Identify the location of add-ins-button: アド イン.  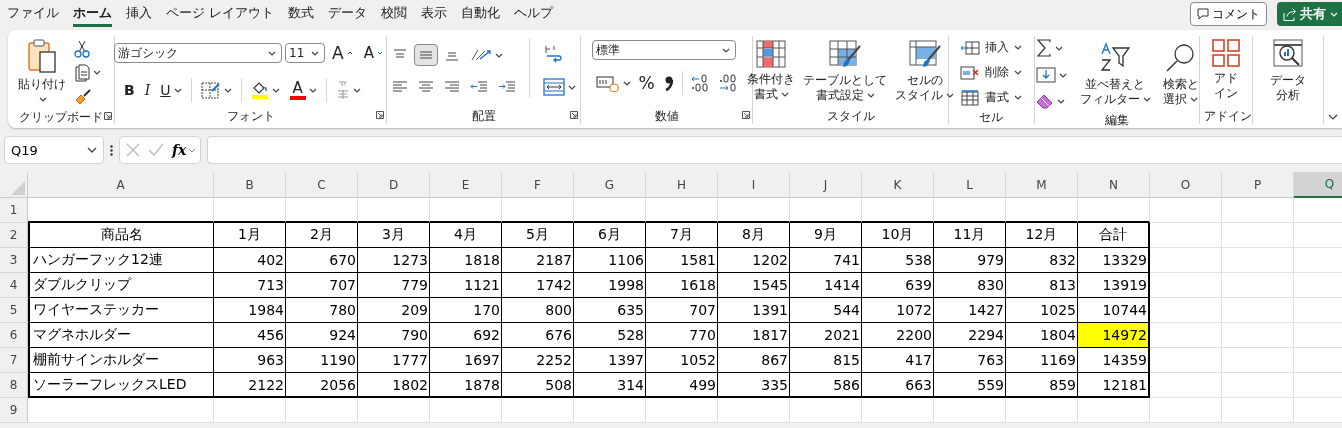
(1225, 69).